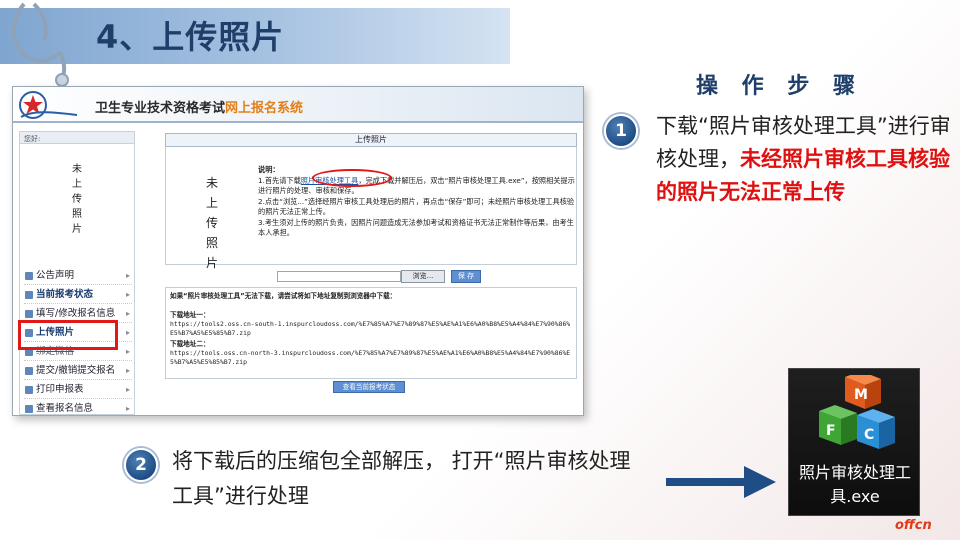 The image size is (960, 540). What do you see at coordinates (857, 412) in the screenshot?
I see `mfc-cube-icon: M F C` at bounding box center [857, 412].